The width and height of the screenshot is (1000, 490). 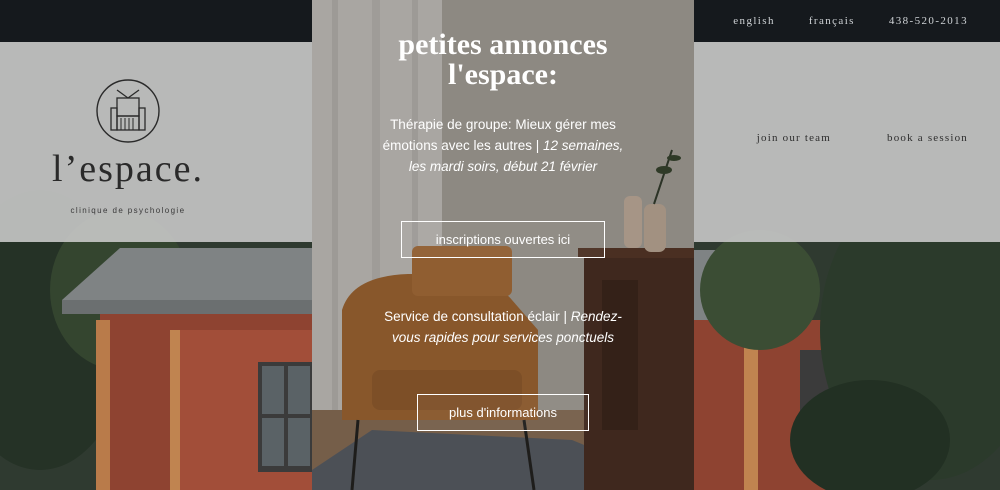 I want to click on language-english-link: english, so click(x=754, y=21).